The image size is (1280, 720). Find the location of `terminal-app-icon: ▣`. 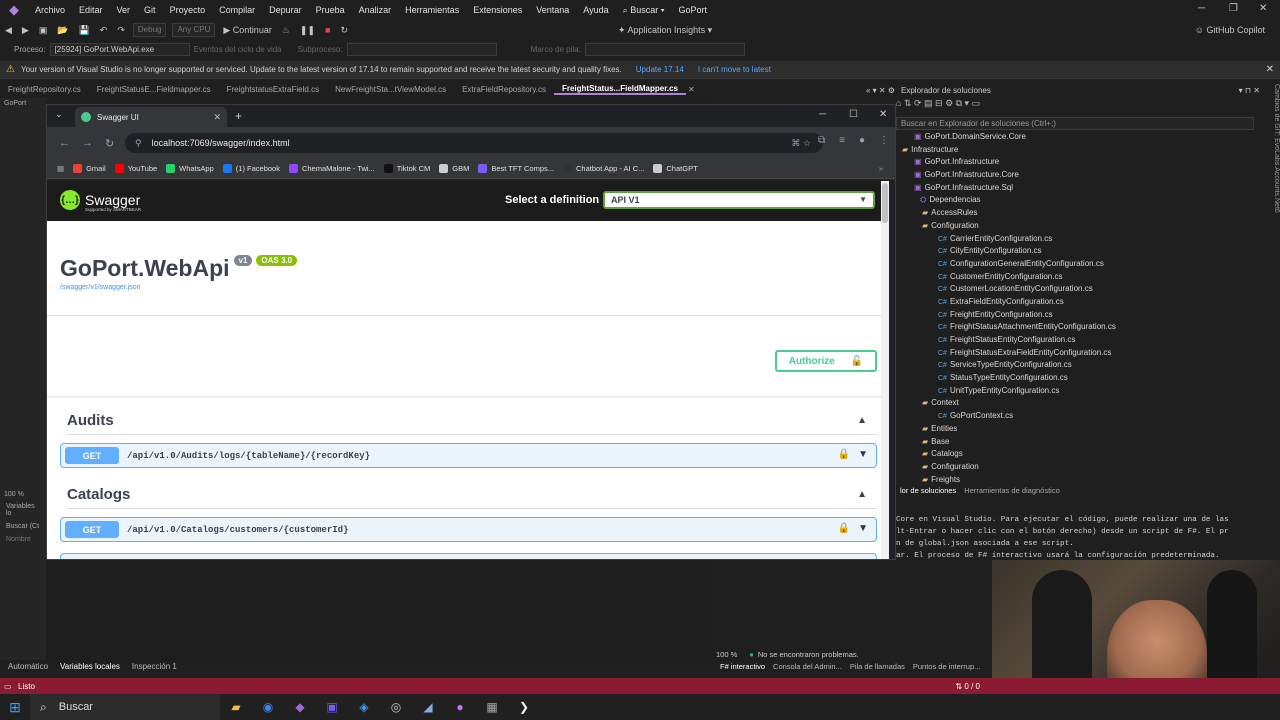

terminal-app-icon: ▣ is located at coordinates (332, 707).